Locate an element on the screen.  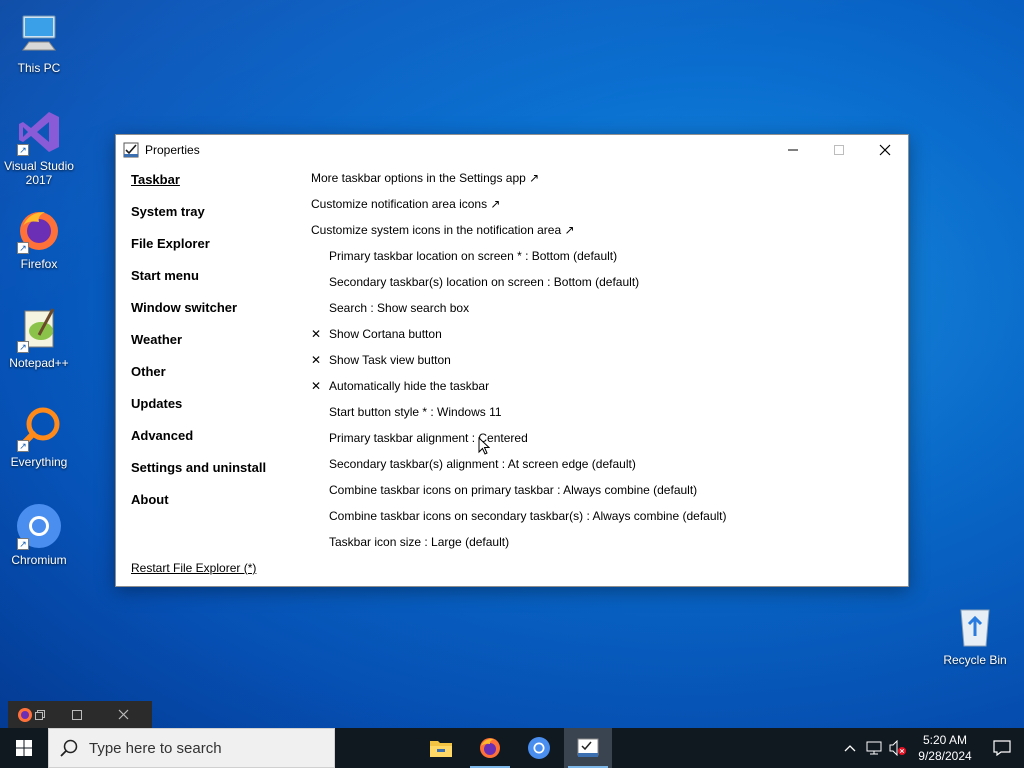
taskbar-app-file-explorer is located at coordinates (441, 748).